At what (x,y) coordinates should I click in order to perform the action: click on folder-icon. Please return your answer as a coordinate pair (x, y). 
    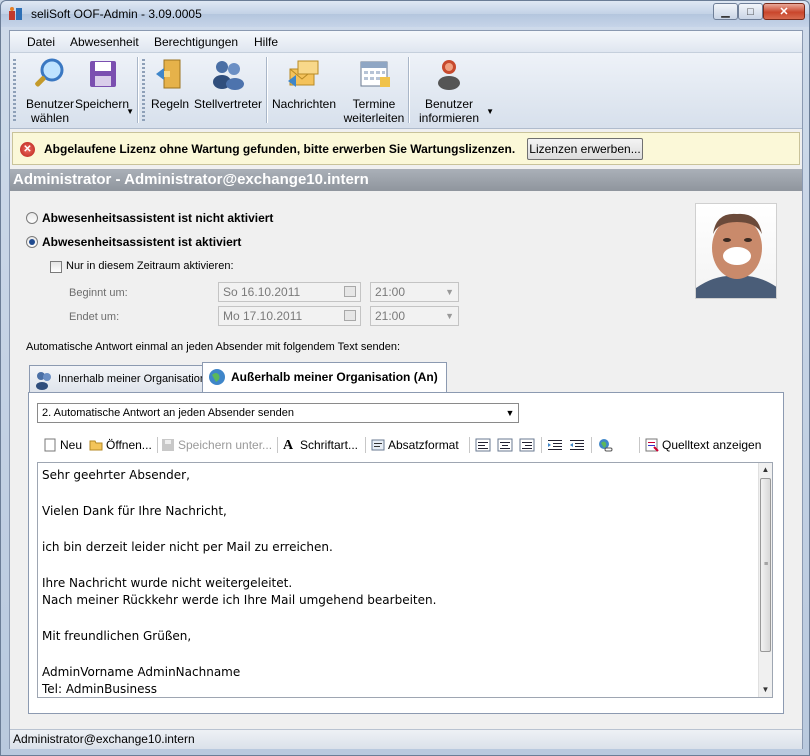
    Looking at the image, I should click on (96, 445).